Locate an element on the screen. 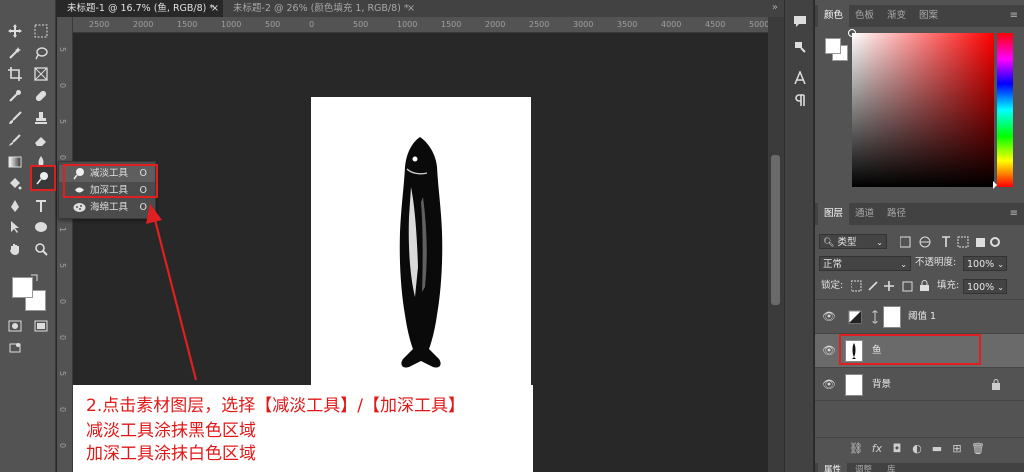 The height and width of the screenshot is (472, 1024). character-icon is located at coordinates (800, 79).